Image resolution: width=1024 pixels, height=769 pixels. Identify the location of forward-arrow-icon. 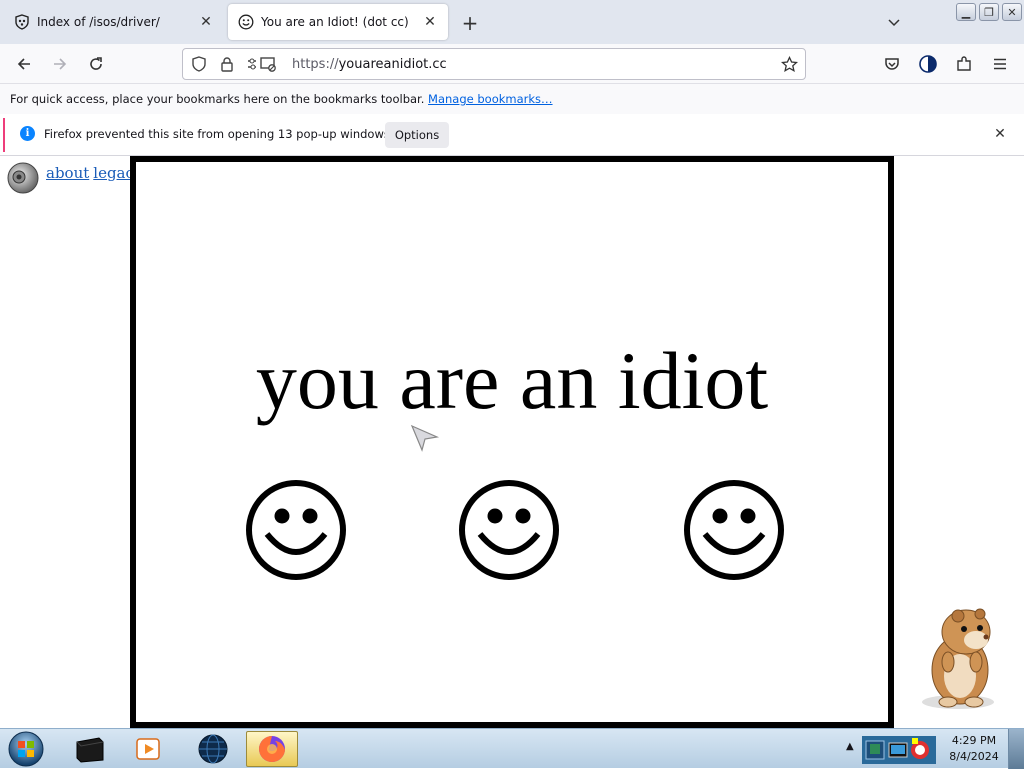
(60, 64).